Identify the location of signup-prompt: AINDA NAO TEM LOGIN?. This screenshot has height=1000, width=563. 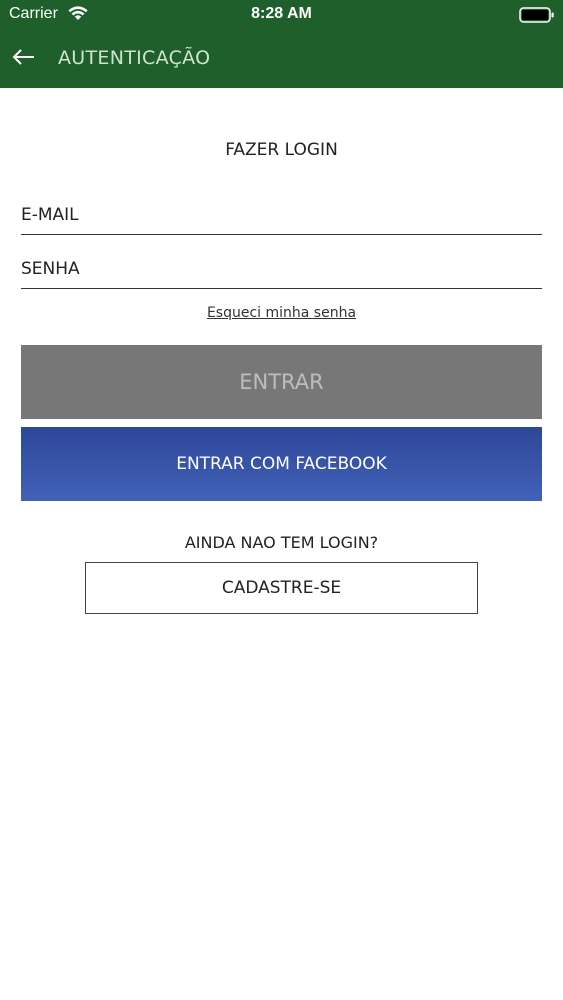
(281, 542).